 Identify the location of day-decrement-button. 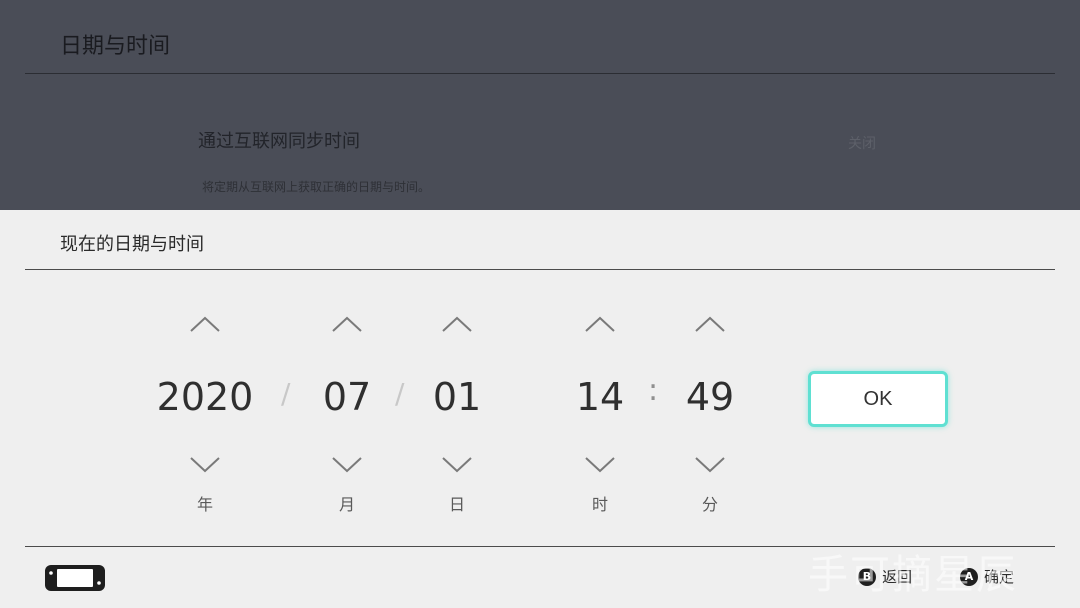
(457, 465).